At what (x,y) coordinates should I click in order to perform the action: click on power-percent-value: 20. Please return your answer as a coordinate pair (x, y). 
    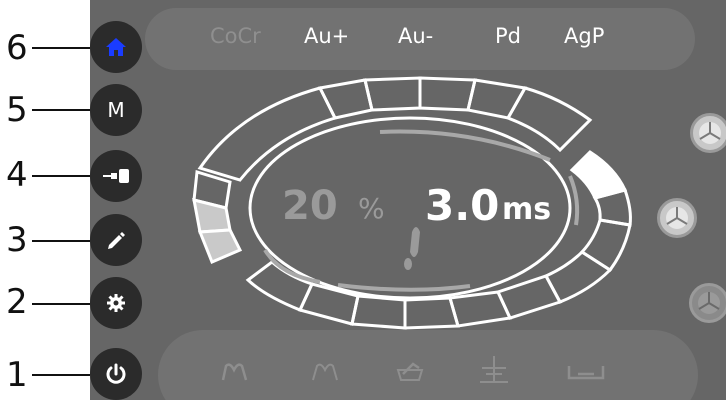
    Looking at the image, I should click on (310, 206).